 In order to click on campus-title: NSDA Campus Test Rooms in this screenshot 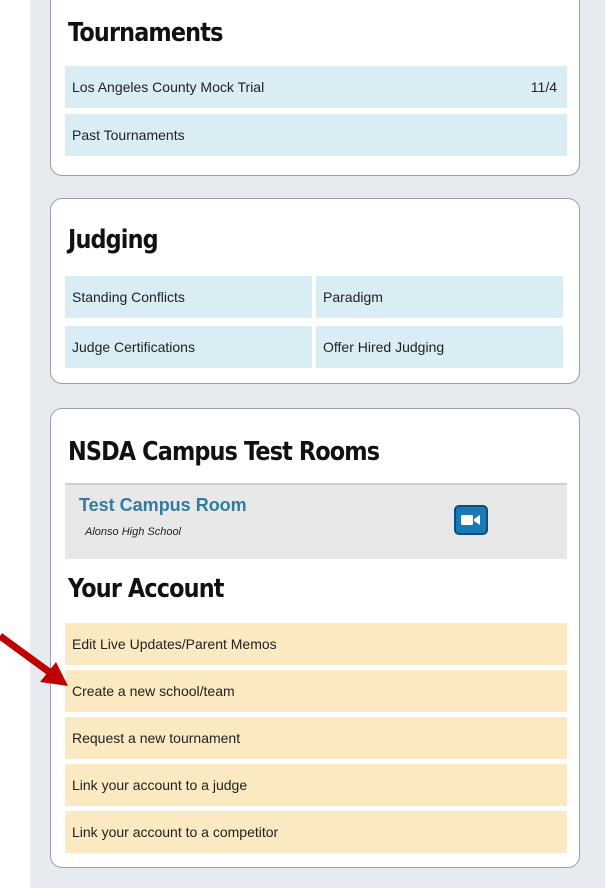, I will do `click(224, 452)`.